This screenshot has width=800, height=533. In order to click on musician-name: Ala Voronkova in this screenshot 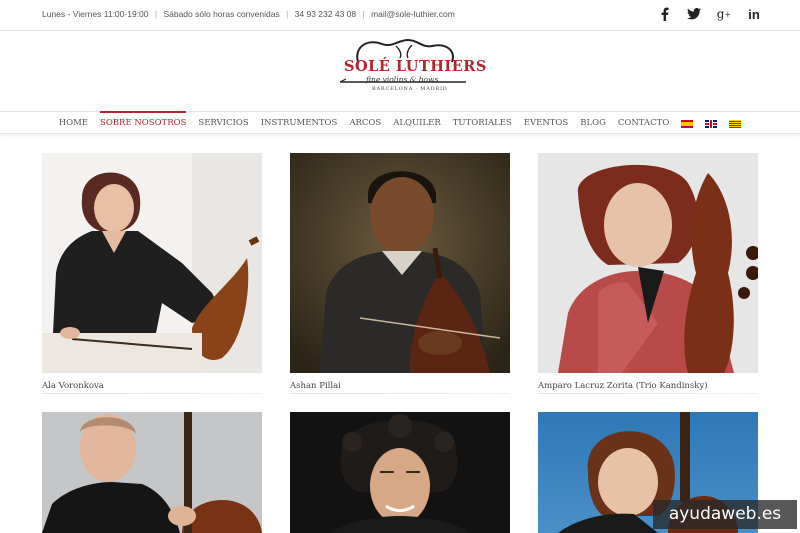, I will do `click(73, 386)`.